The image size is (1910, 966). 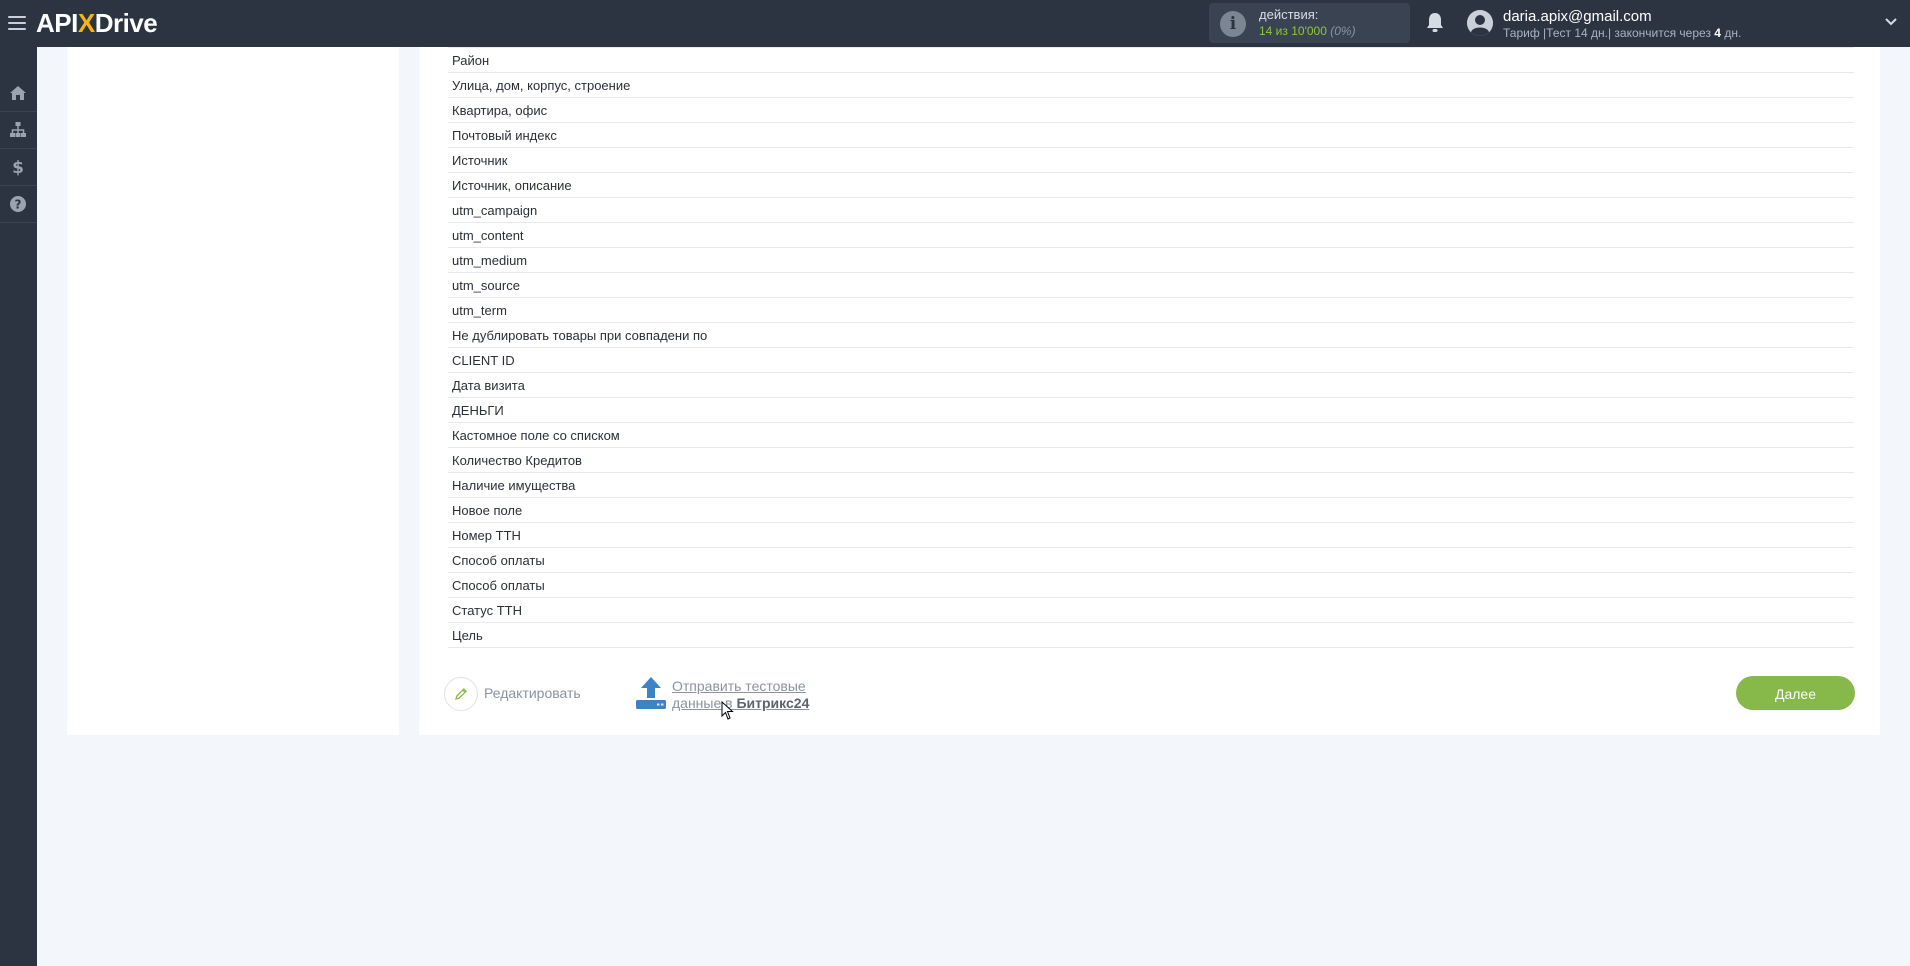 What do you see at coordinates (1151, 160) in the screenshot?
I see `list-item: Источник` at bounding box center [1151, 160].